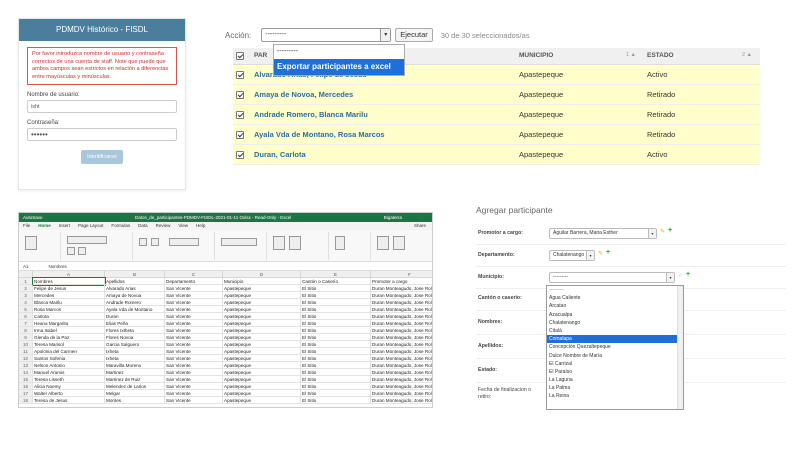 The image size is (800, 450). Describe the element at coordinates (135, 372) in the screenshot. I see `spreadsheet-cell: Martinez` at that location.